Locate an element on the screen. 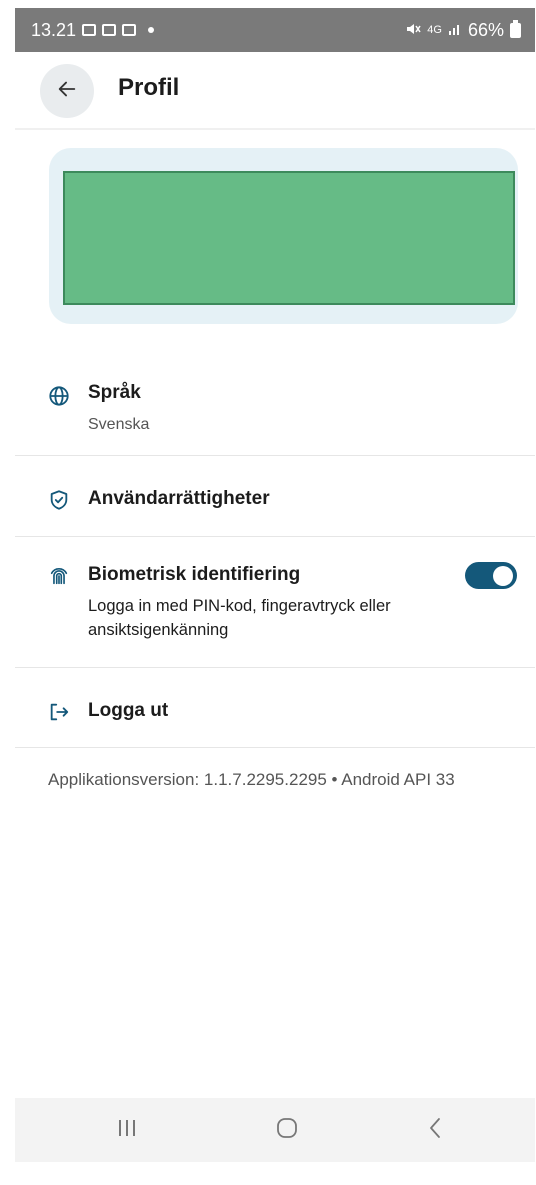 The width and height of the screenshot is (536, 1185). biometric-title: Biometrisk identifiering is located at coordinates (194, 574).